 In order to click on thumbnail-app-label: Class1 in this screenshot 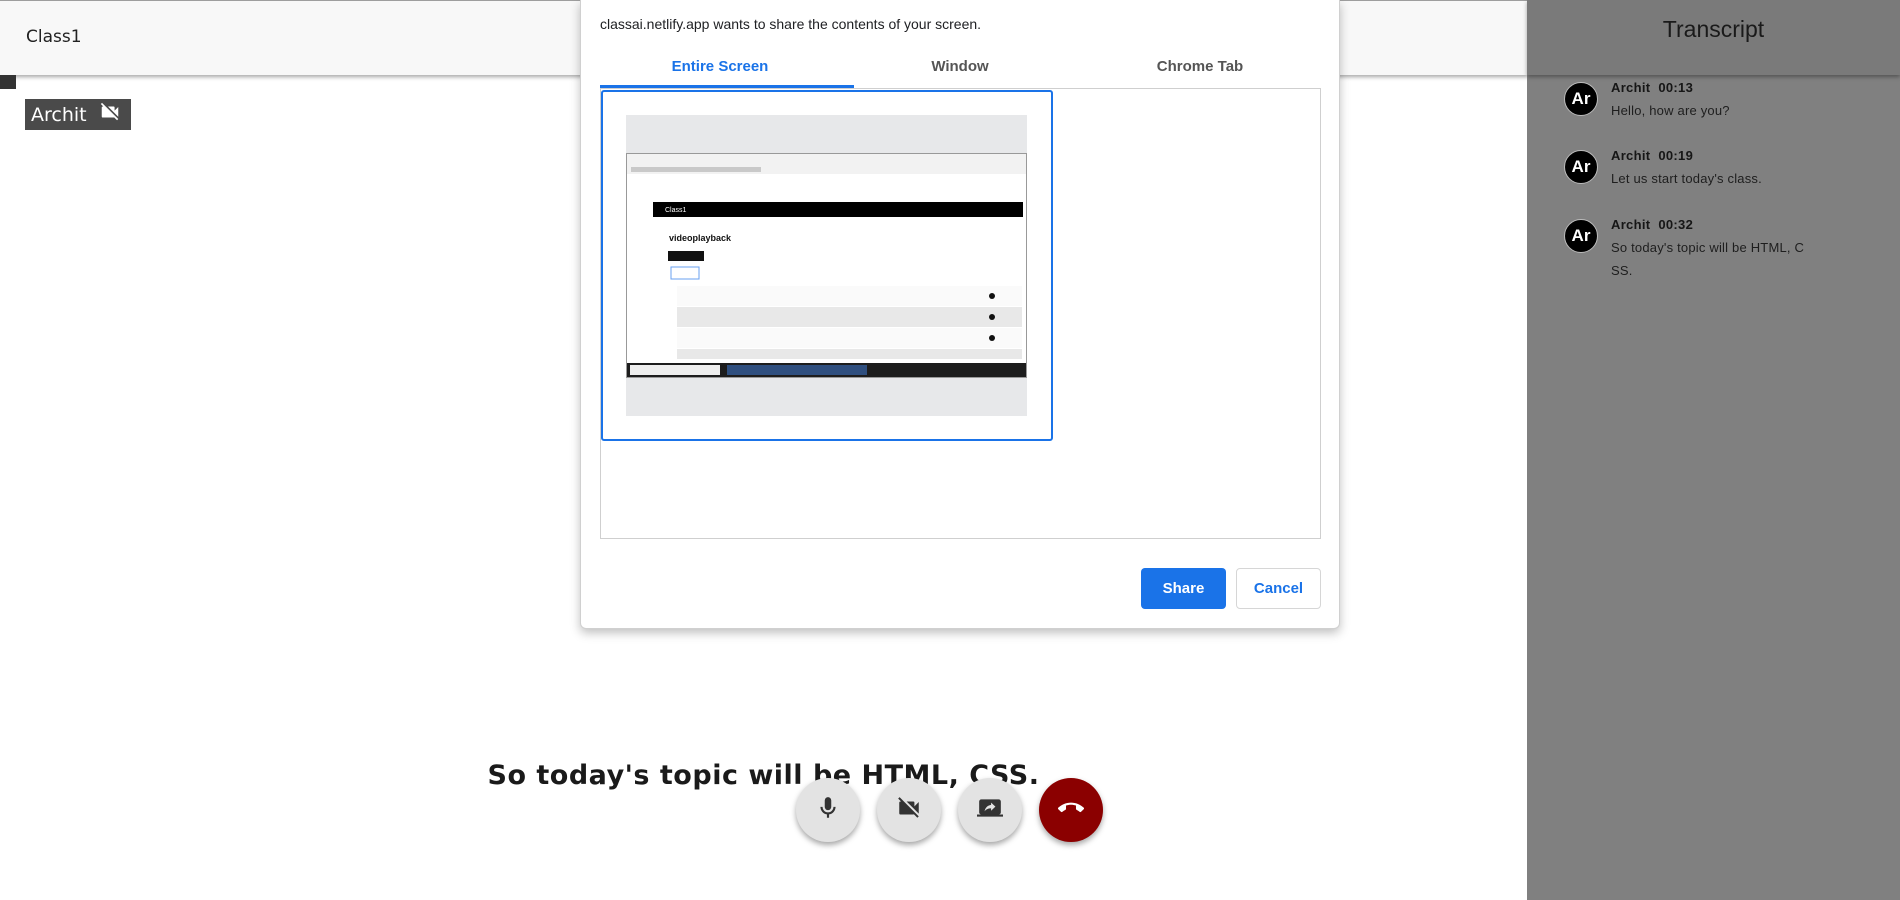, I will do `click(676, 210)`.